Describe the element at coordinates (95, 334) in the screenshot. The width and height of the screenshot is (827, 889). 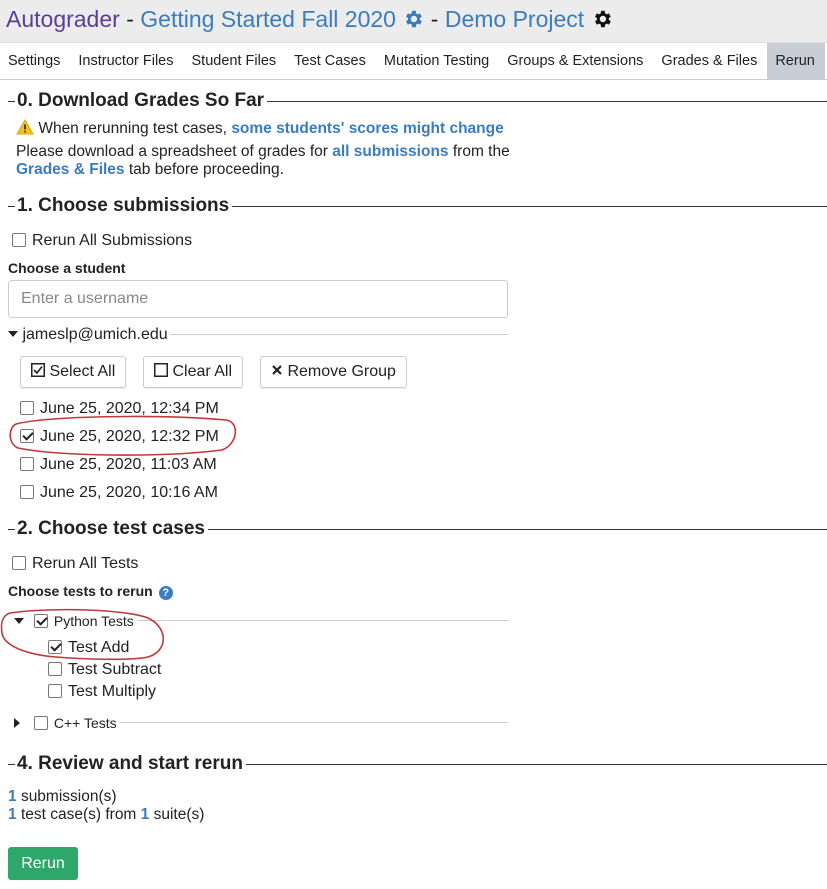
I see `group-name: jameslp@umich.edu` at that location.